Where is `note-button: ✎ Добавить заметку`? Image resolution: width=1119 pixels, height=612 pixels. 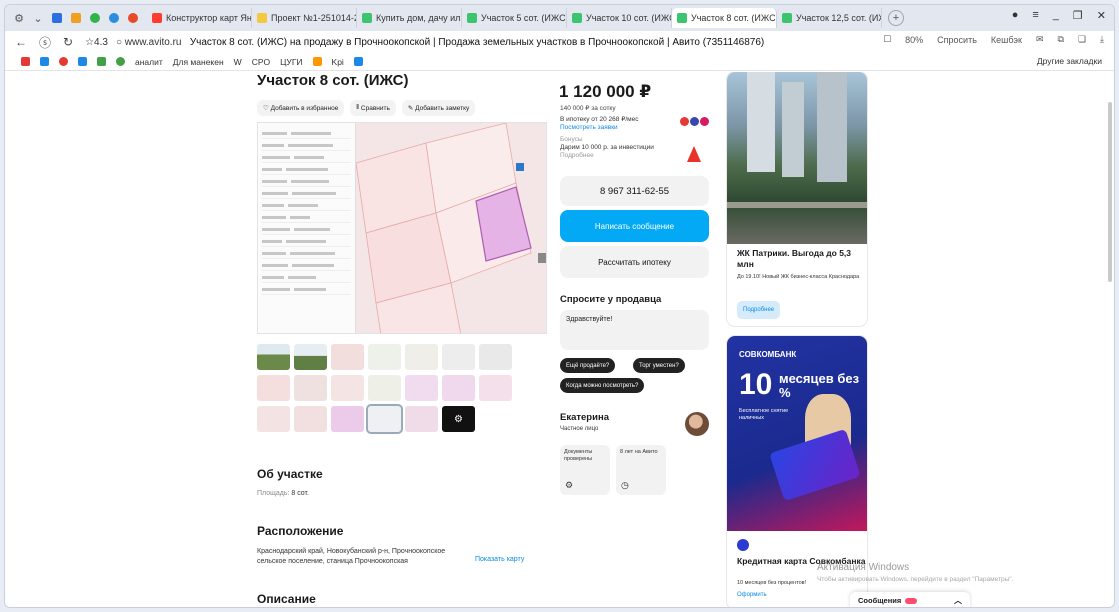
note-button: ✎ Добавить заметку is located at coordinates (438, 108).